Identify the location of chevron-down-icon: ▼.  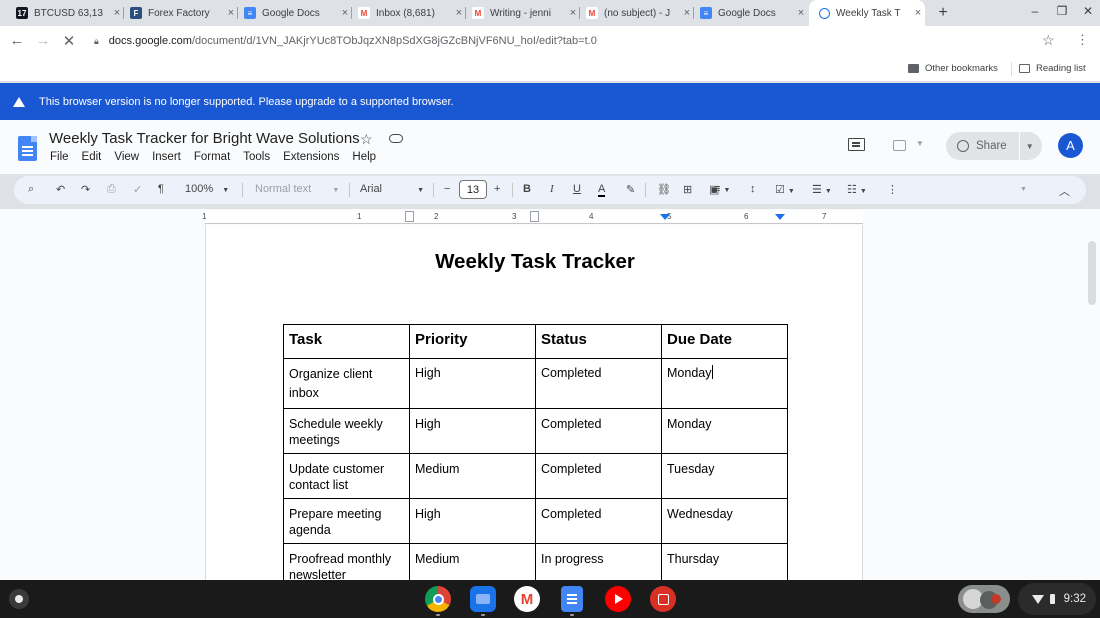
(1023, 189).